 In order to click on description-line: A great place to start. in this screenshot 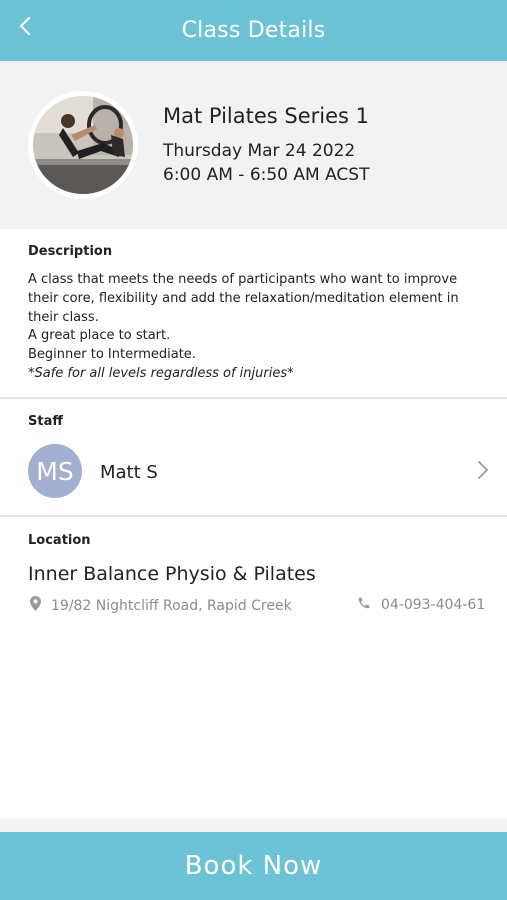, I will do `click(99, 336)`.